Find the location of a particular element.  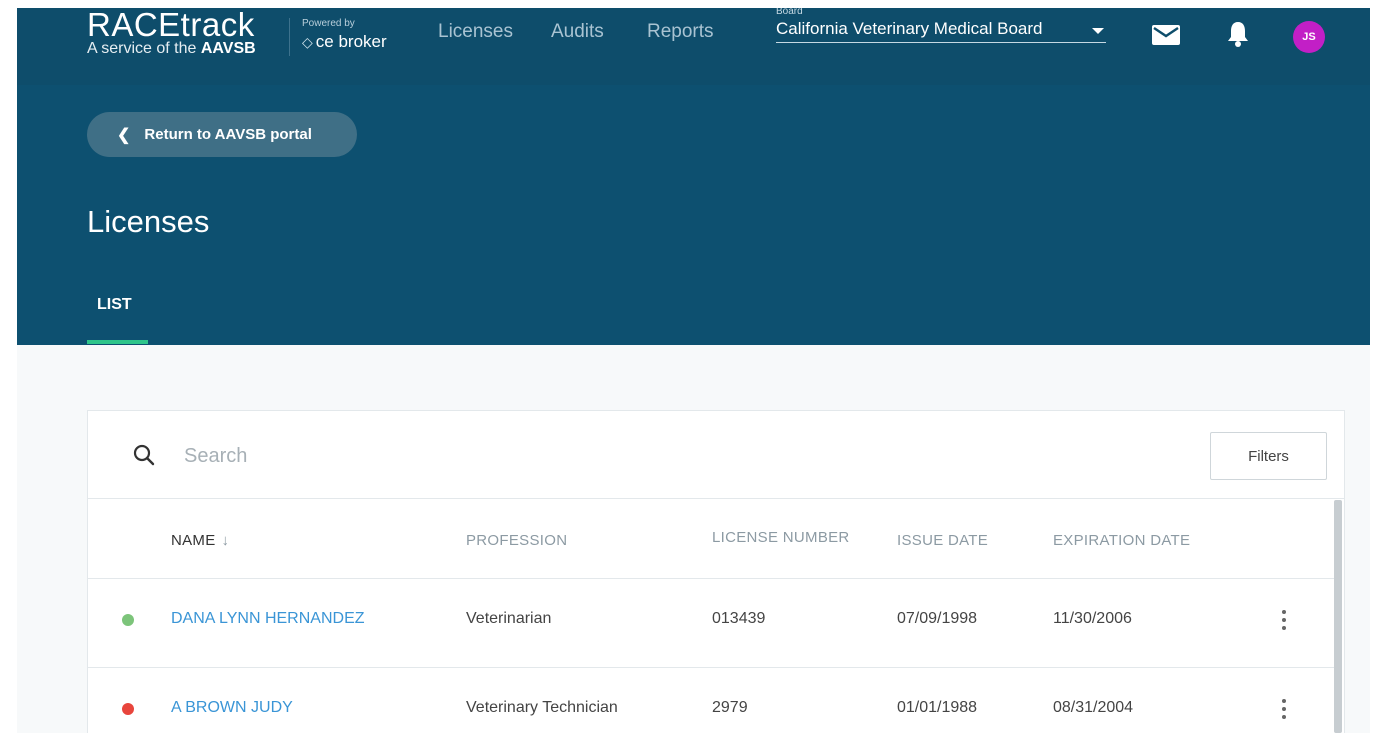

column-header-name: NAME ↓ is located at coordinates (200, 540).